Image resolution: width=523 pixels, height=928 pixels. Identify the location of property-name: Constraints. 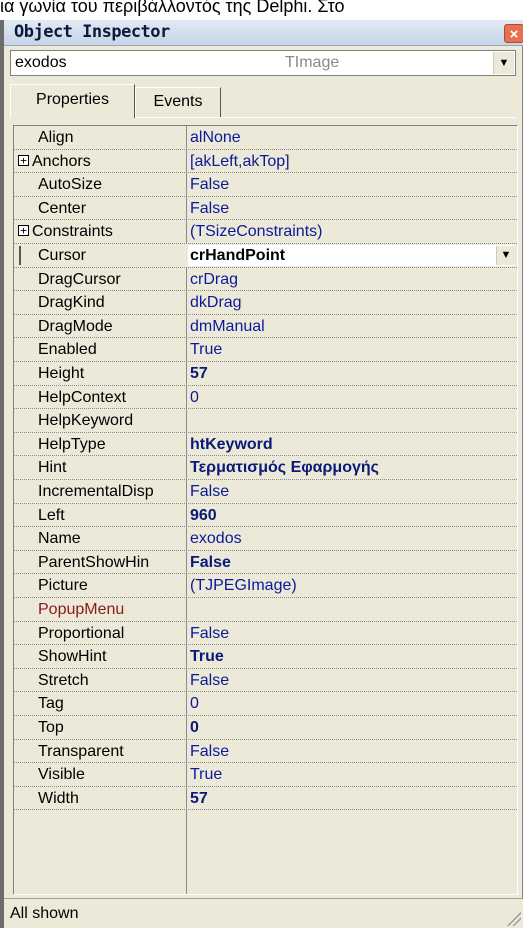
(72, 232).